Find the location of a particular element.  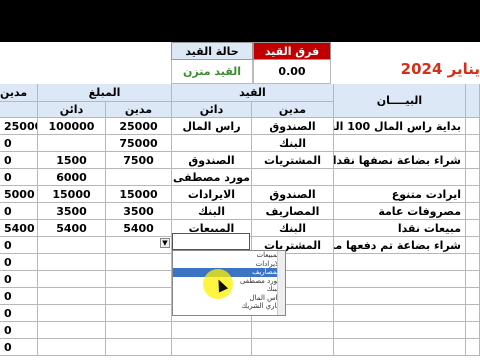

header-credit-amount: دائن is located at coordinates (72, 110).